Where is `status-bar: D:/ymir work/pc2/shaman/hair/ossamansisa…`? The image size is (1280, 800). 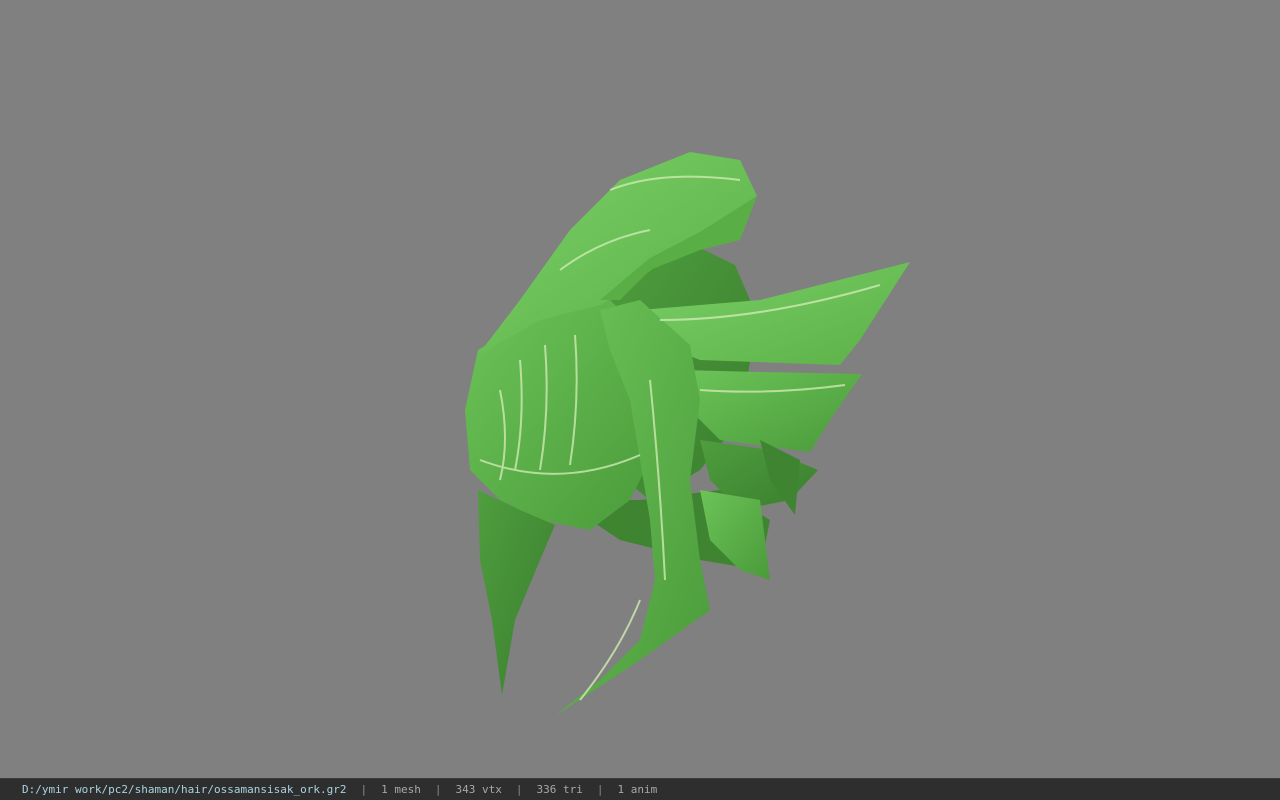
status-bar: D:/ymir work/pc2/shaman/hair/ossamansisa… is located at coordinates (640, 789).